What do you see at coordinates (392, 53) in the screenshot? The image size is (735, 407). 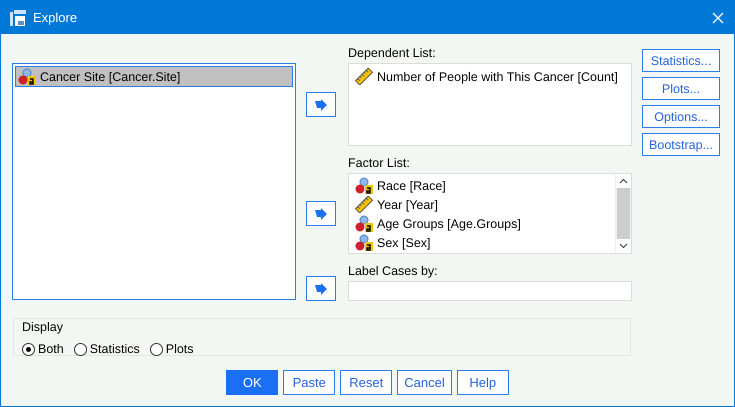 I see `dependent-list-label: Dependent List:` at bounding box center [392, 53].